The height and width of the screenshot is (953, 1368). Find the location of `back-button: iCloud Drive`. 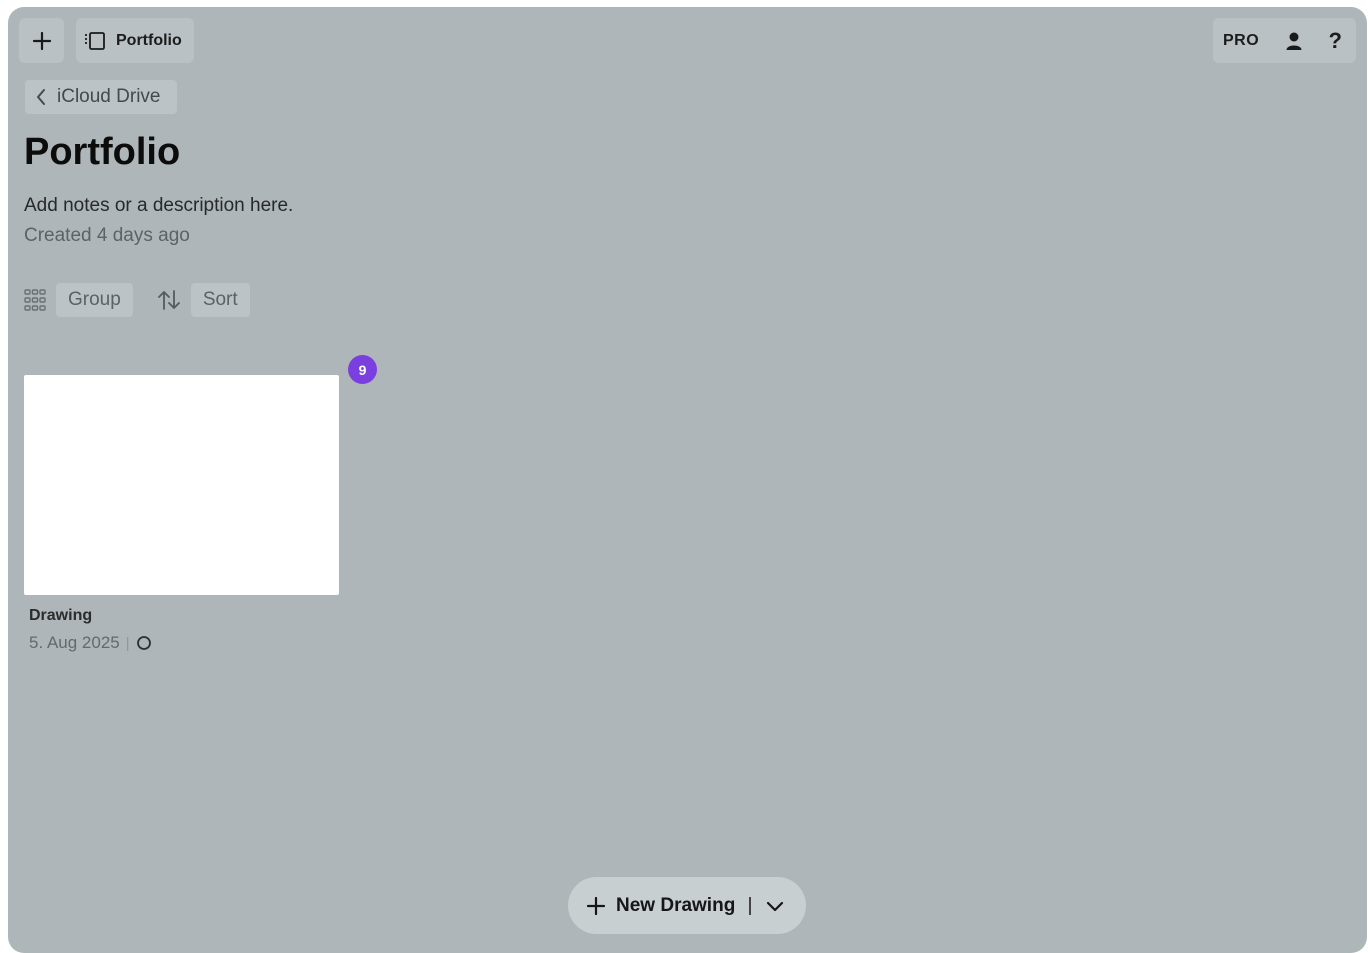

back-button: iCloud Drive is located at coordinates (101, 97).